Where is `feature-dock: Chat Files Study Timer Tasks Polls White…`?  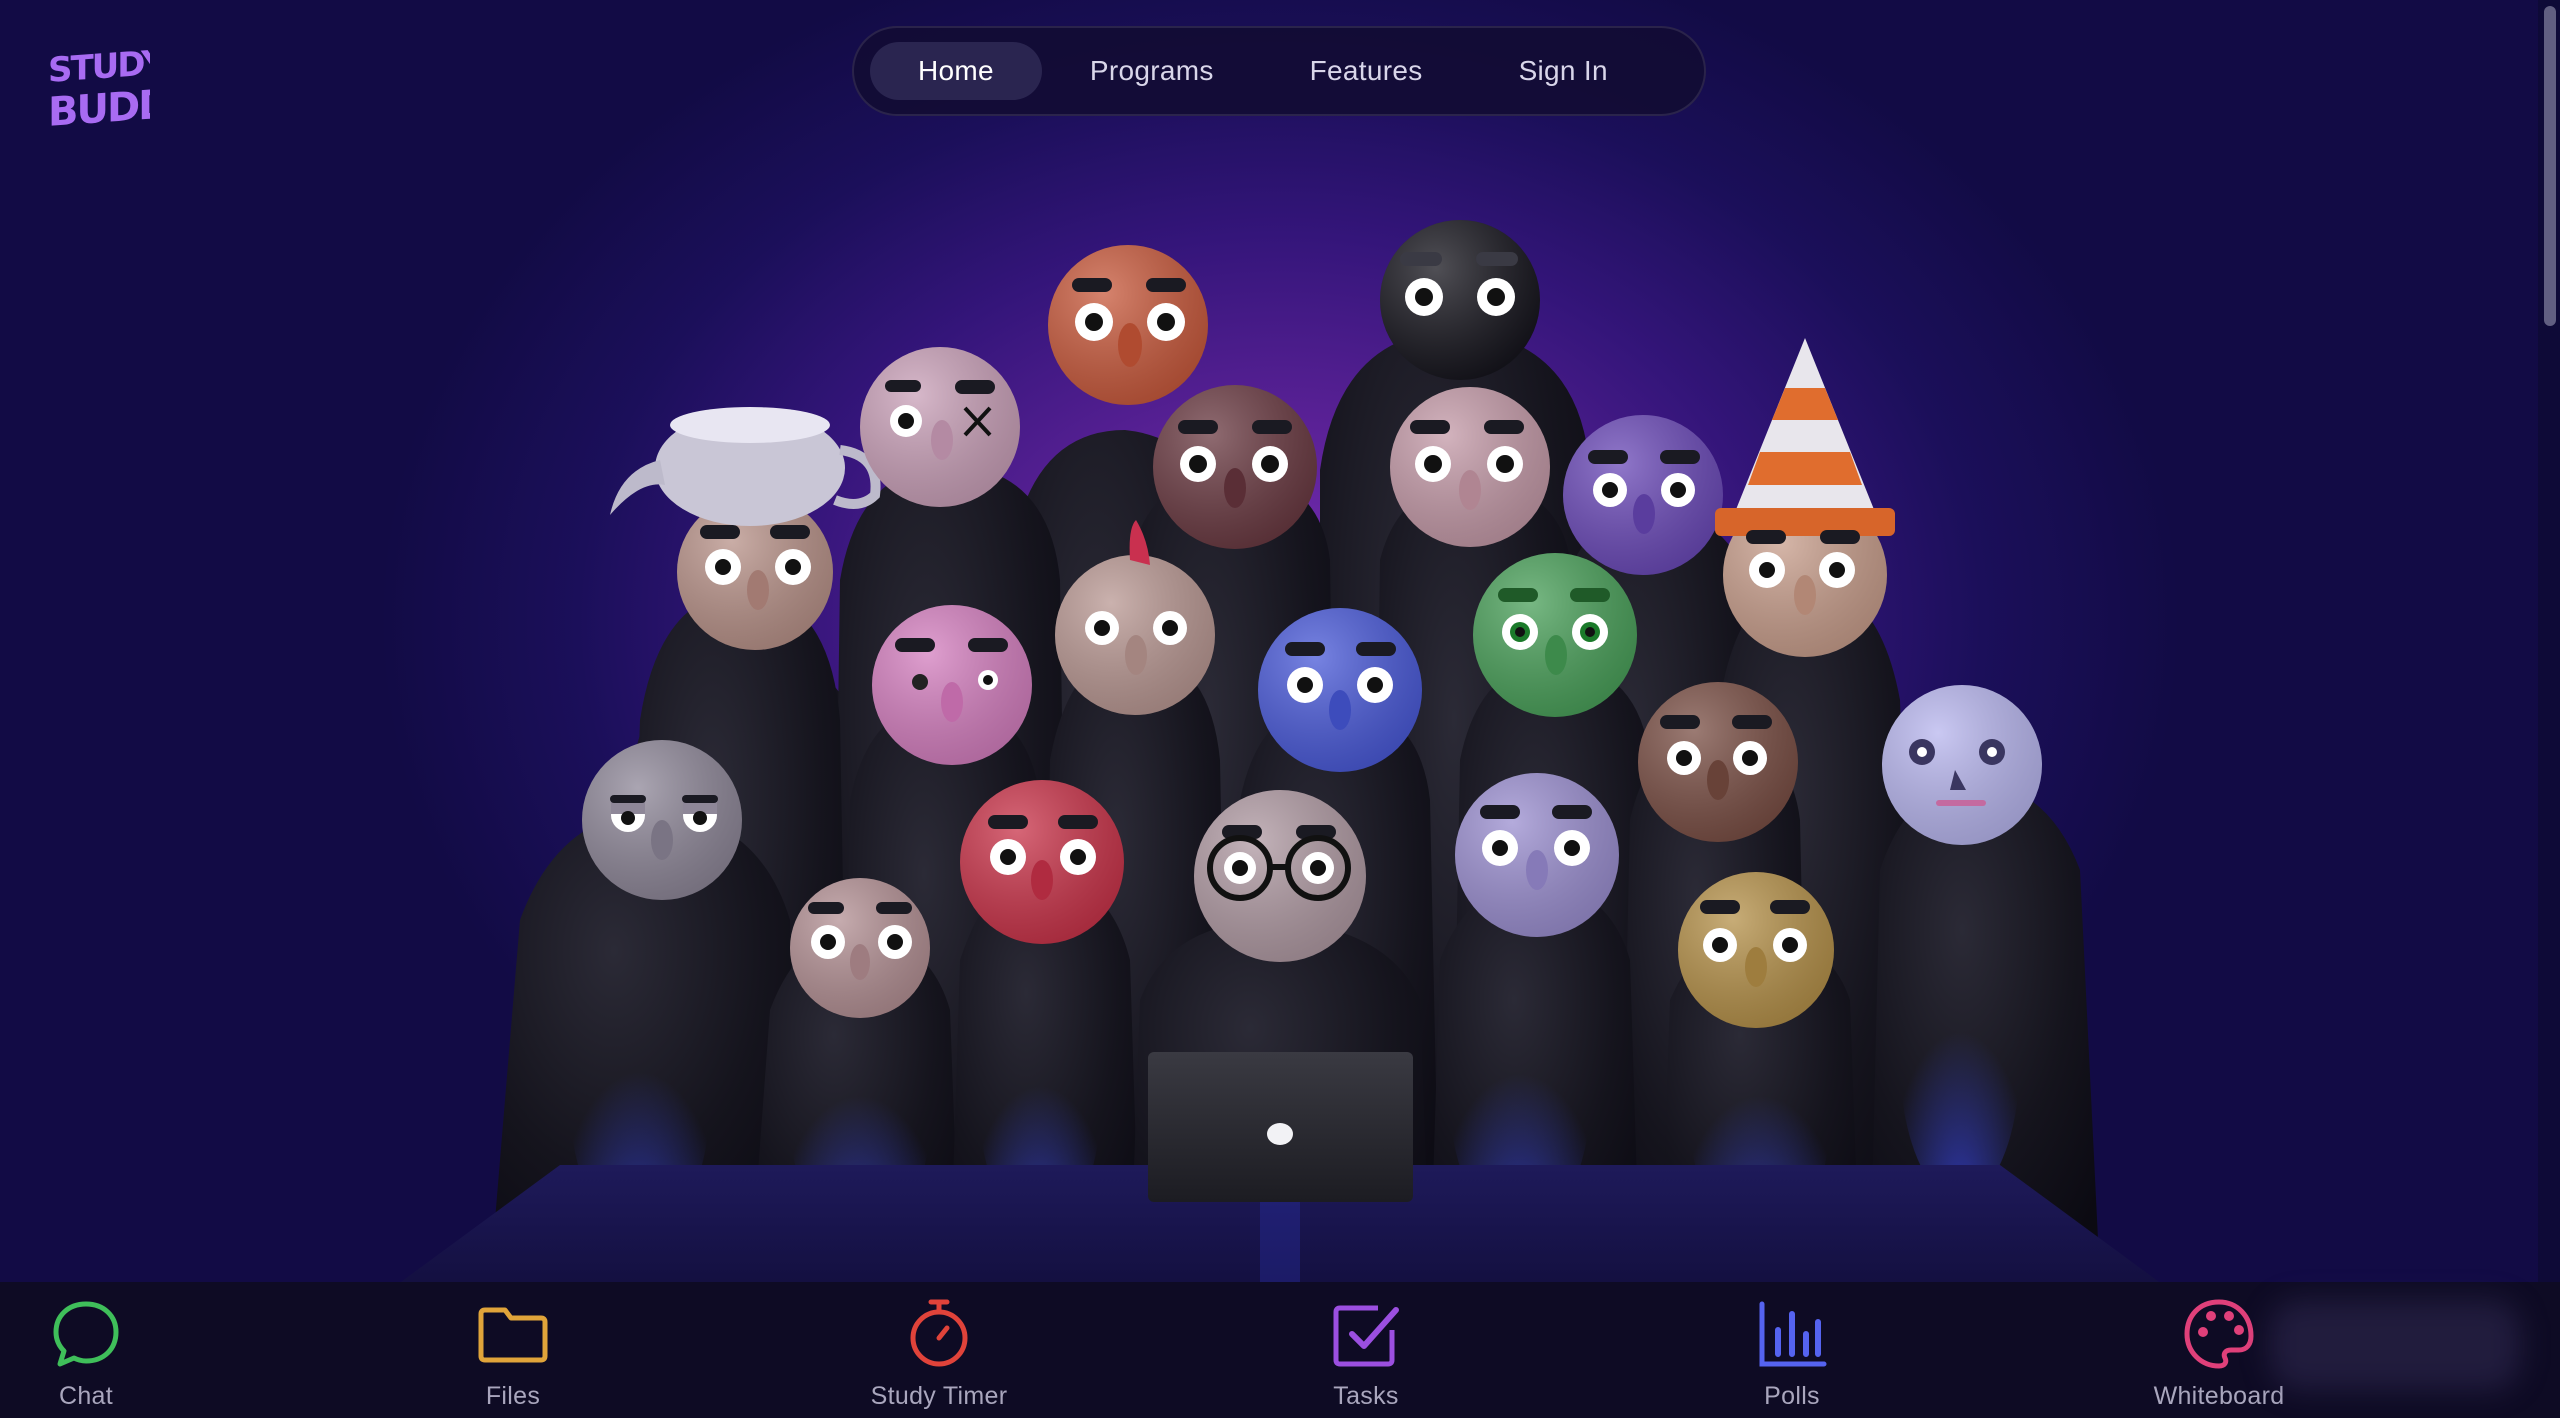 feature-dock: Chat Files Study Timer Tasks Polls White… is located at coordinates (1280, 1350).